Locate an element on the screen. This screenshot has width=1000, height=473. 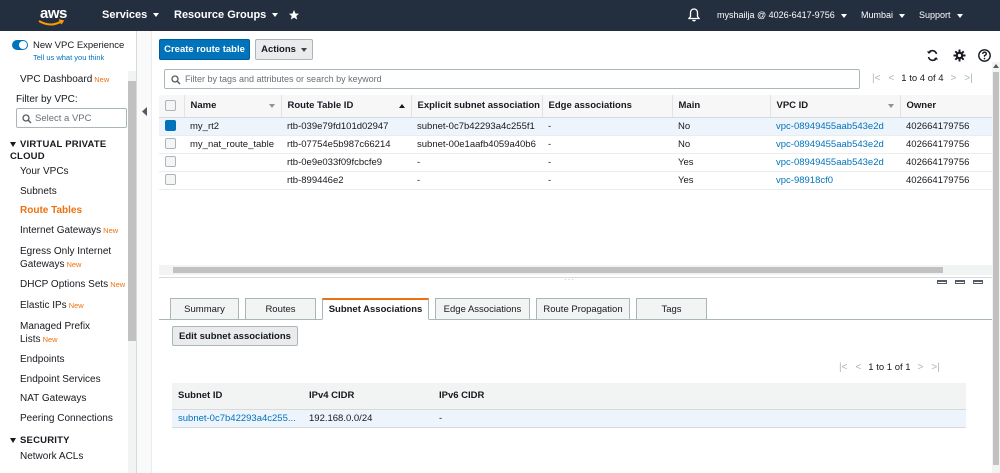
bell-icon is located at coordinates (694, 16).